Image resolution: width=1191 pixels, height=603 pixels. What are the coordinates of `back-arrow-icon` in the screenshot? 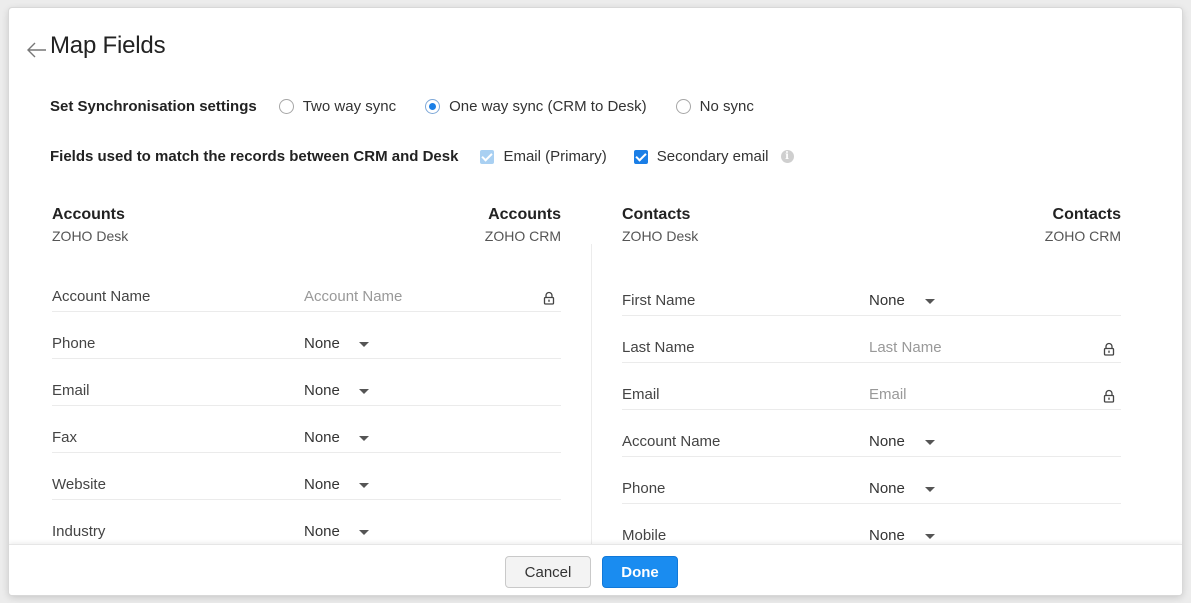 It's located at (37, 50).